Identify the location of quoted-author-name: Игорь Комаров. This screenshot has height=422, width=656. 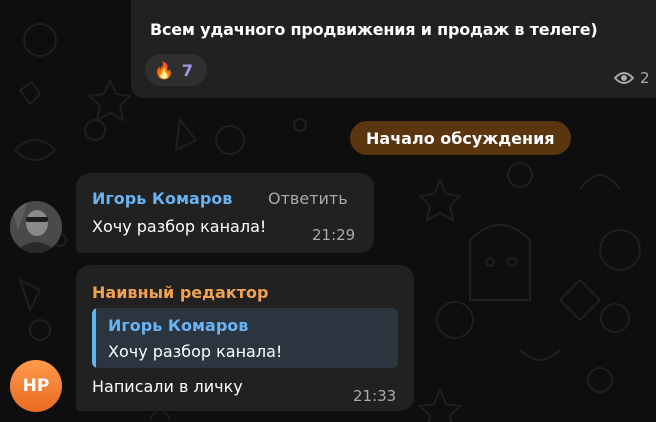
(178, 325).